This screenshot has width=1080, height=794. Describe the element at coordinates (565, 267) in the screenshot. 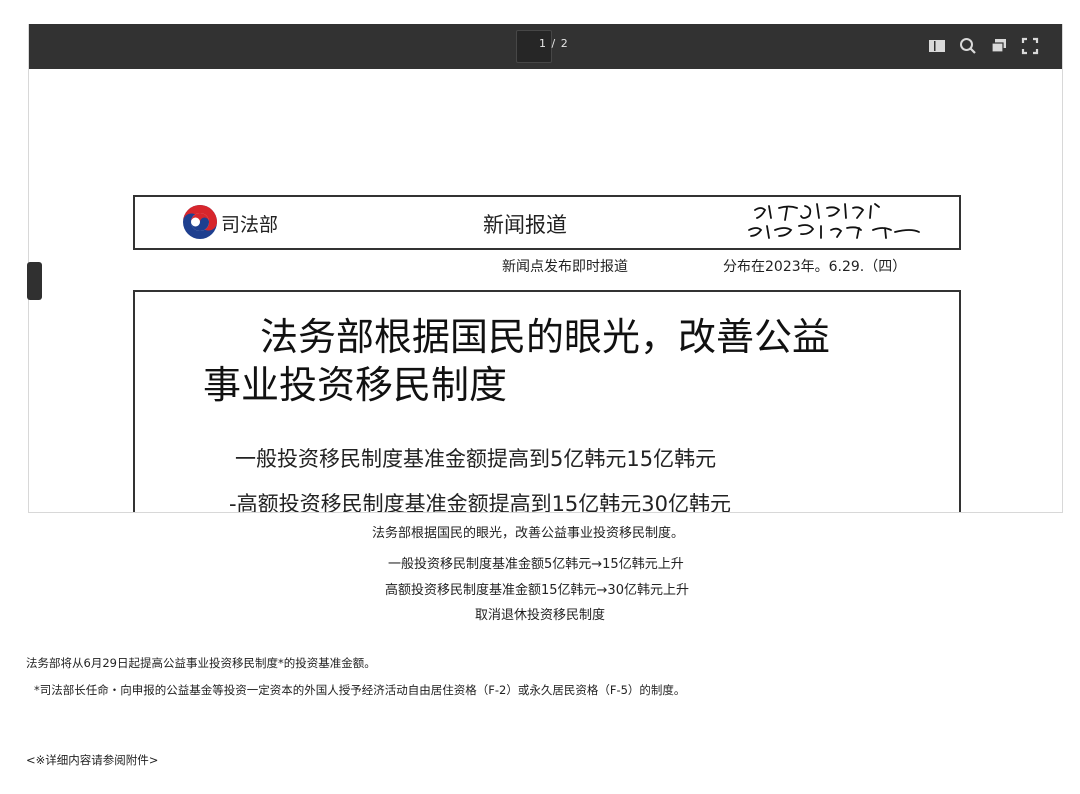

I see `release-timing: 新闻点发布即时报道` at that location.